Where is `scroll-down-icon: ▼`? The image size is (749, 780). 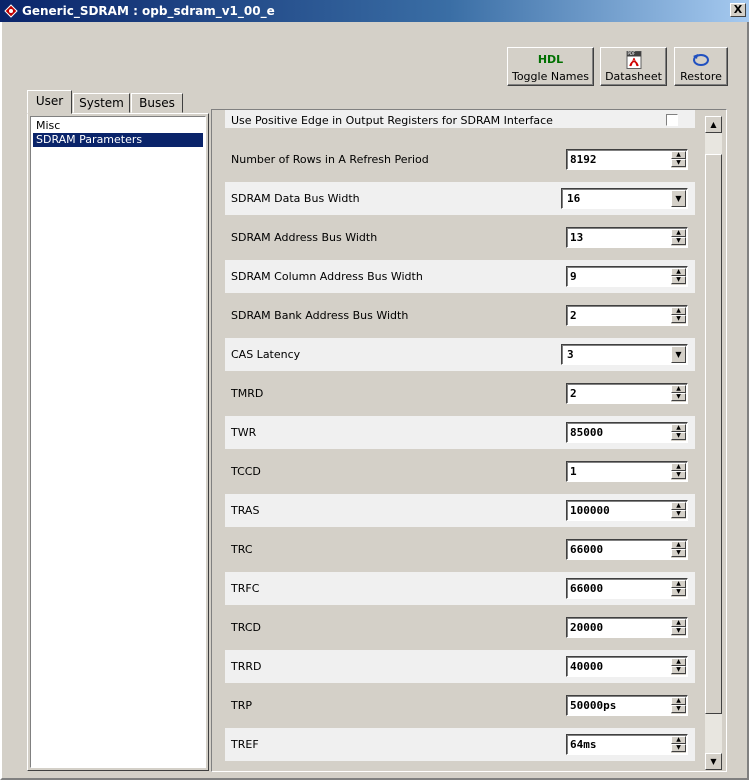
scroll-down-icon: ▼ is located at coordinates (713, 761).